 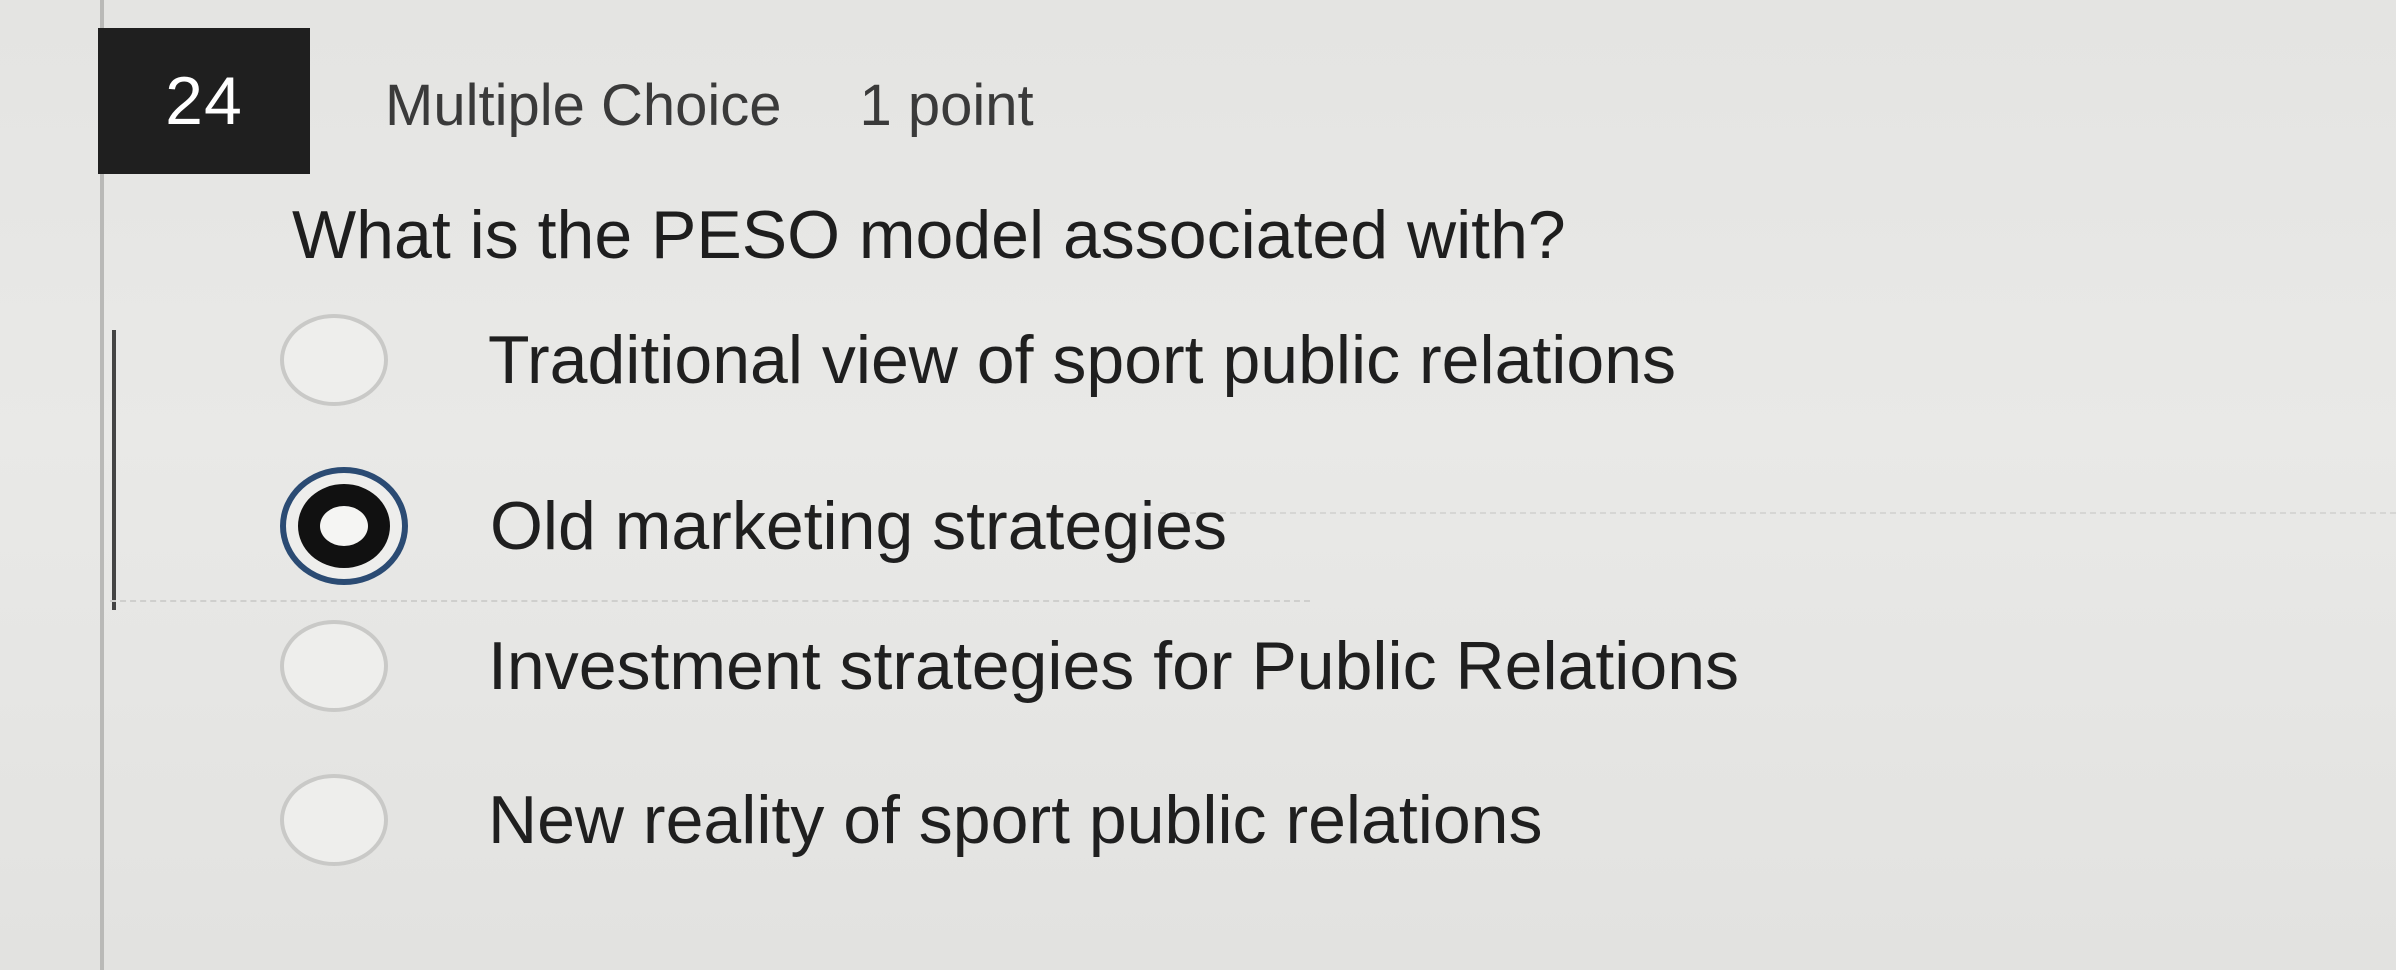 I want to click on question-meta: Multiple Choice 1 point, so click(x=709, y=105).